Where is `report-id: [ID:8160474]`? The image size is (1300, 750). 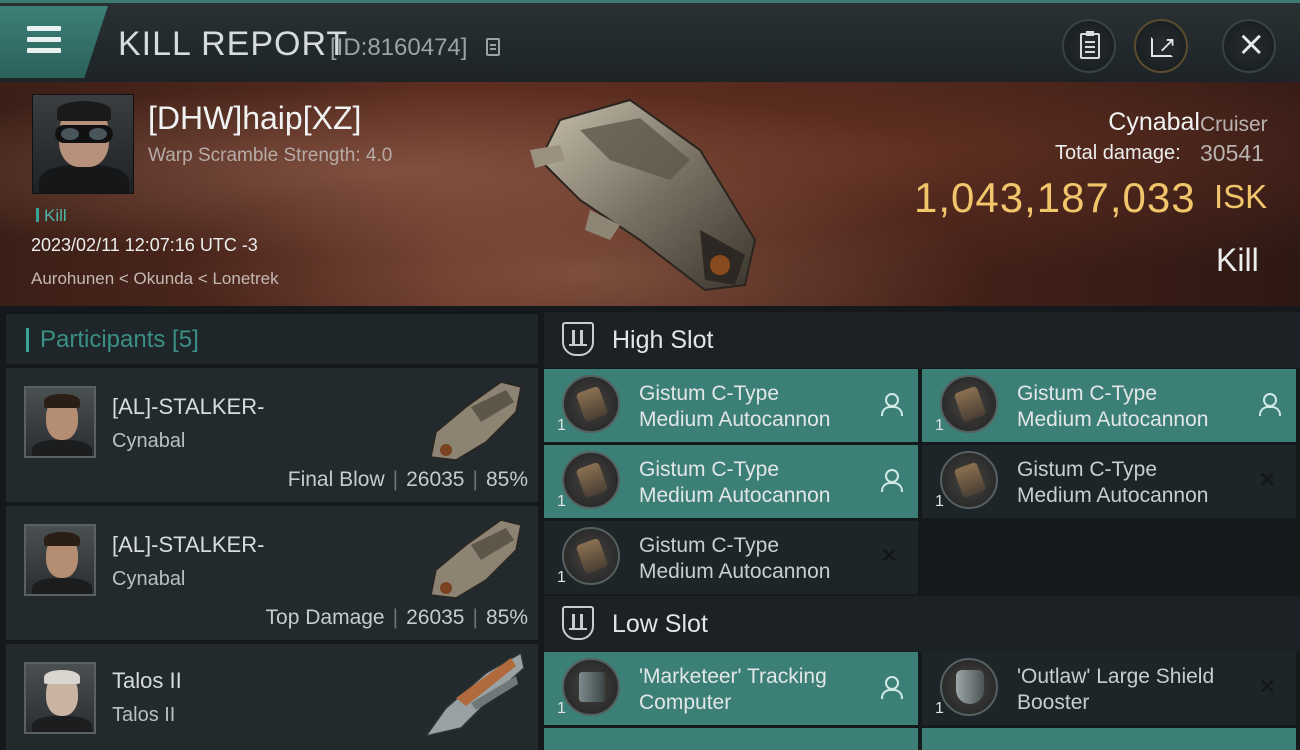 report-id: [ID:8160474] is located at coordinates (399, 47).